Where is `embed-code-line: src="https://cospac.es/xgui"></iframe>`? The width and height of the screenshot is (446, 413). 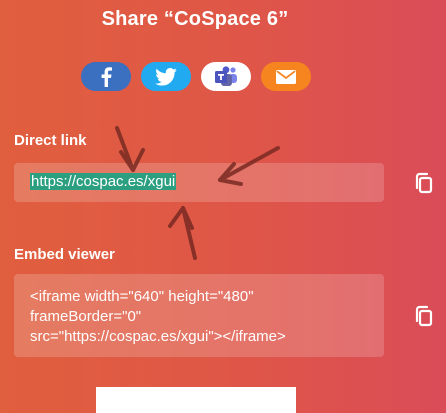
embed-code-line: src="https://cospac.es/xgui"></iframe> is located at coordinates (158, 336).